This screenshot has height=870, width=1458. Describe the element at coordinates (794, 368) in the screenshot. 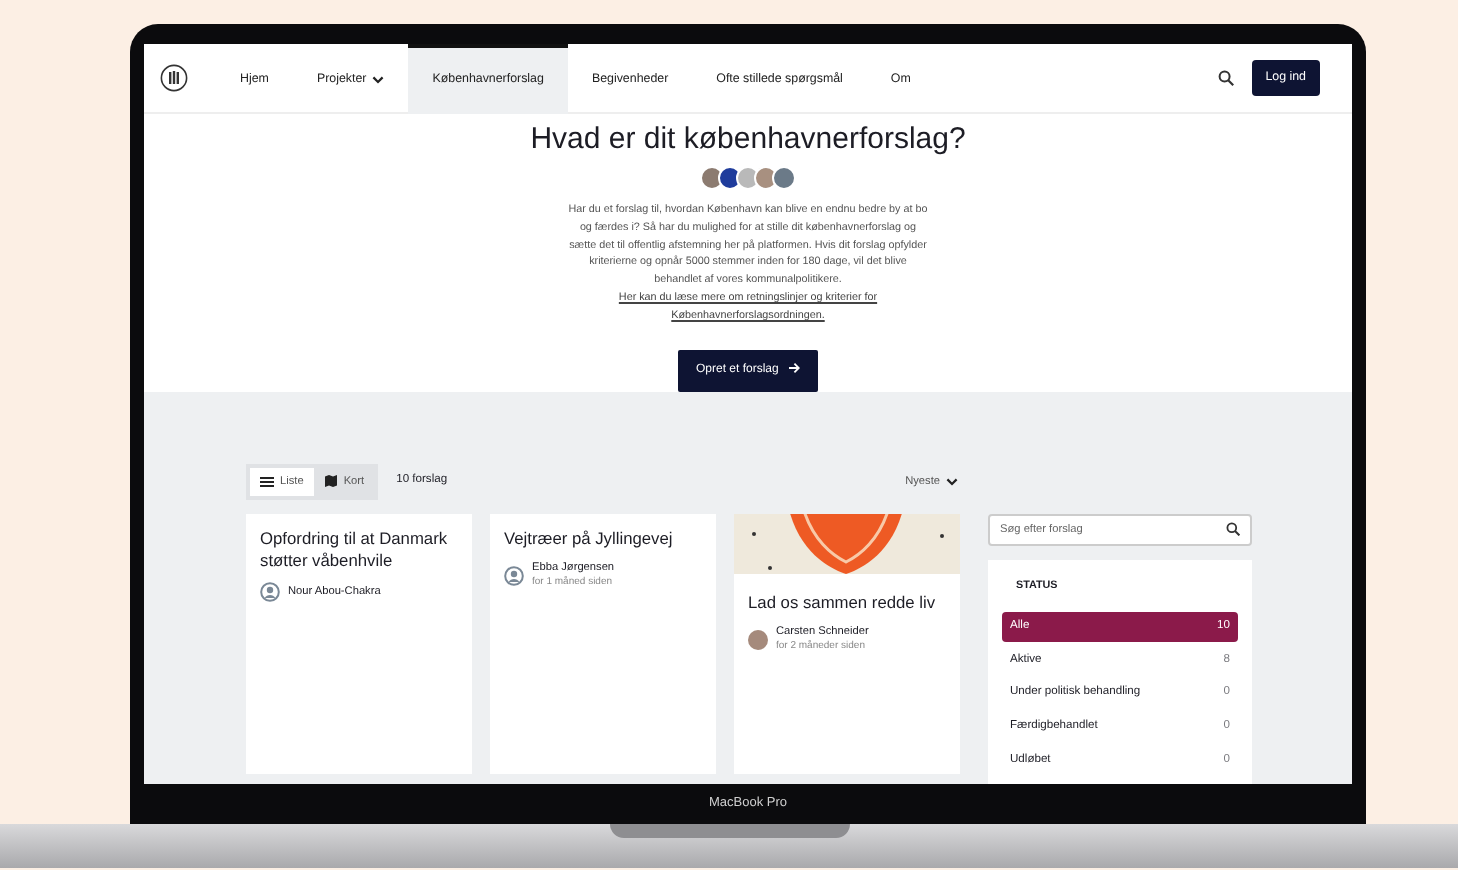

I see `arrow-right-icon` at that location.